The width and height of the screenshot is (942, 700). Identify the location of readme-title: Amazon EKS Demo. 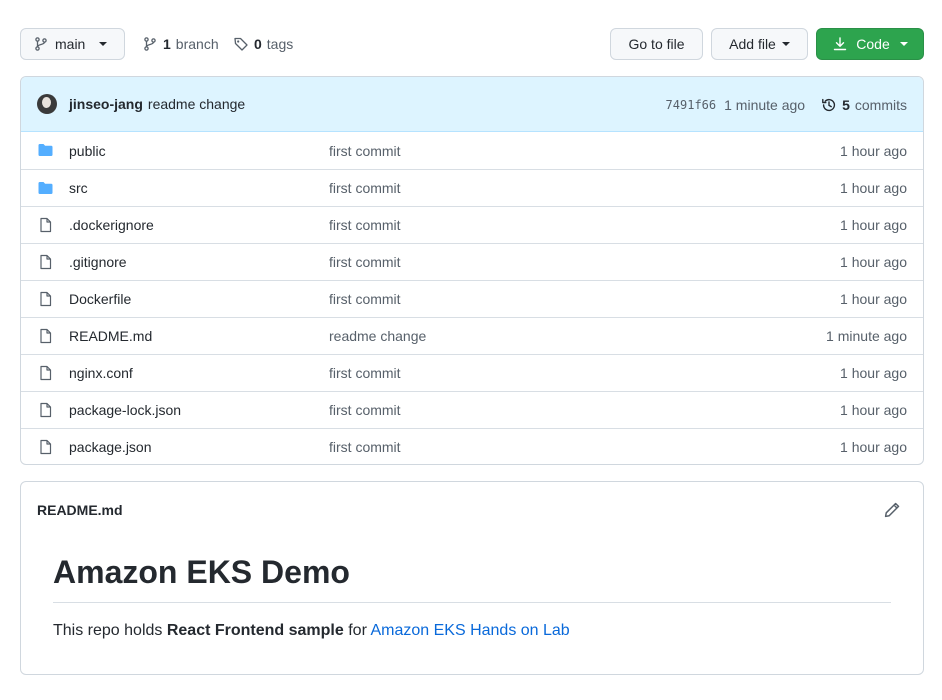
(472, 570).